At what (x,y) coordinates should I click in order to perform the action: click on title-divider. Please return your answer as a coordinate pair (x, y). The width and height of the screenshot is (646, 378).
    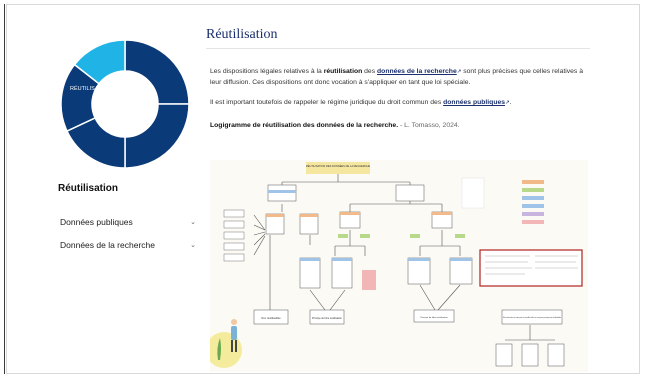
    Looking at the image, I should click on (398, 48).